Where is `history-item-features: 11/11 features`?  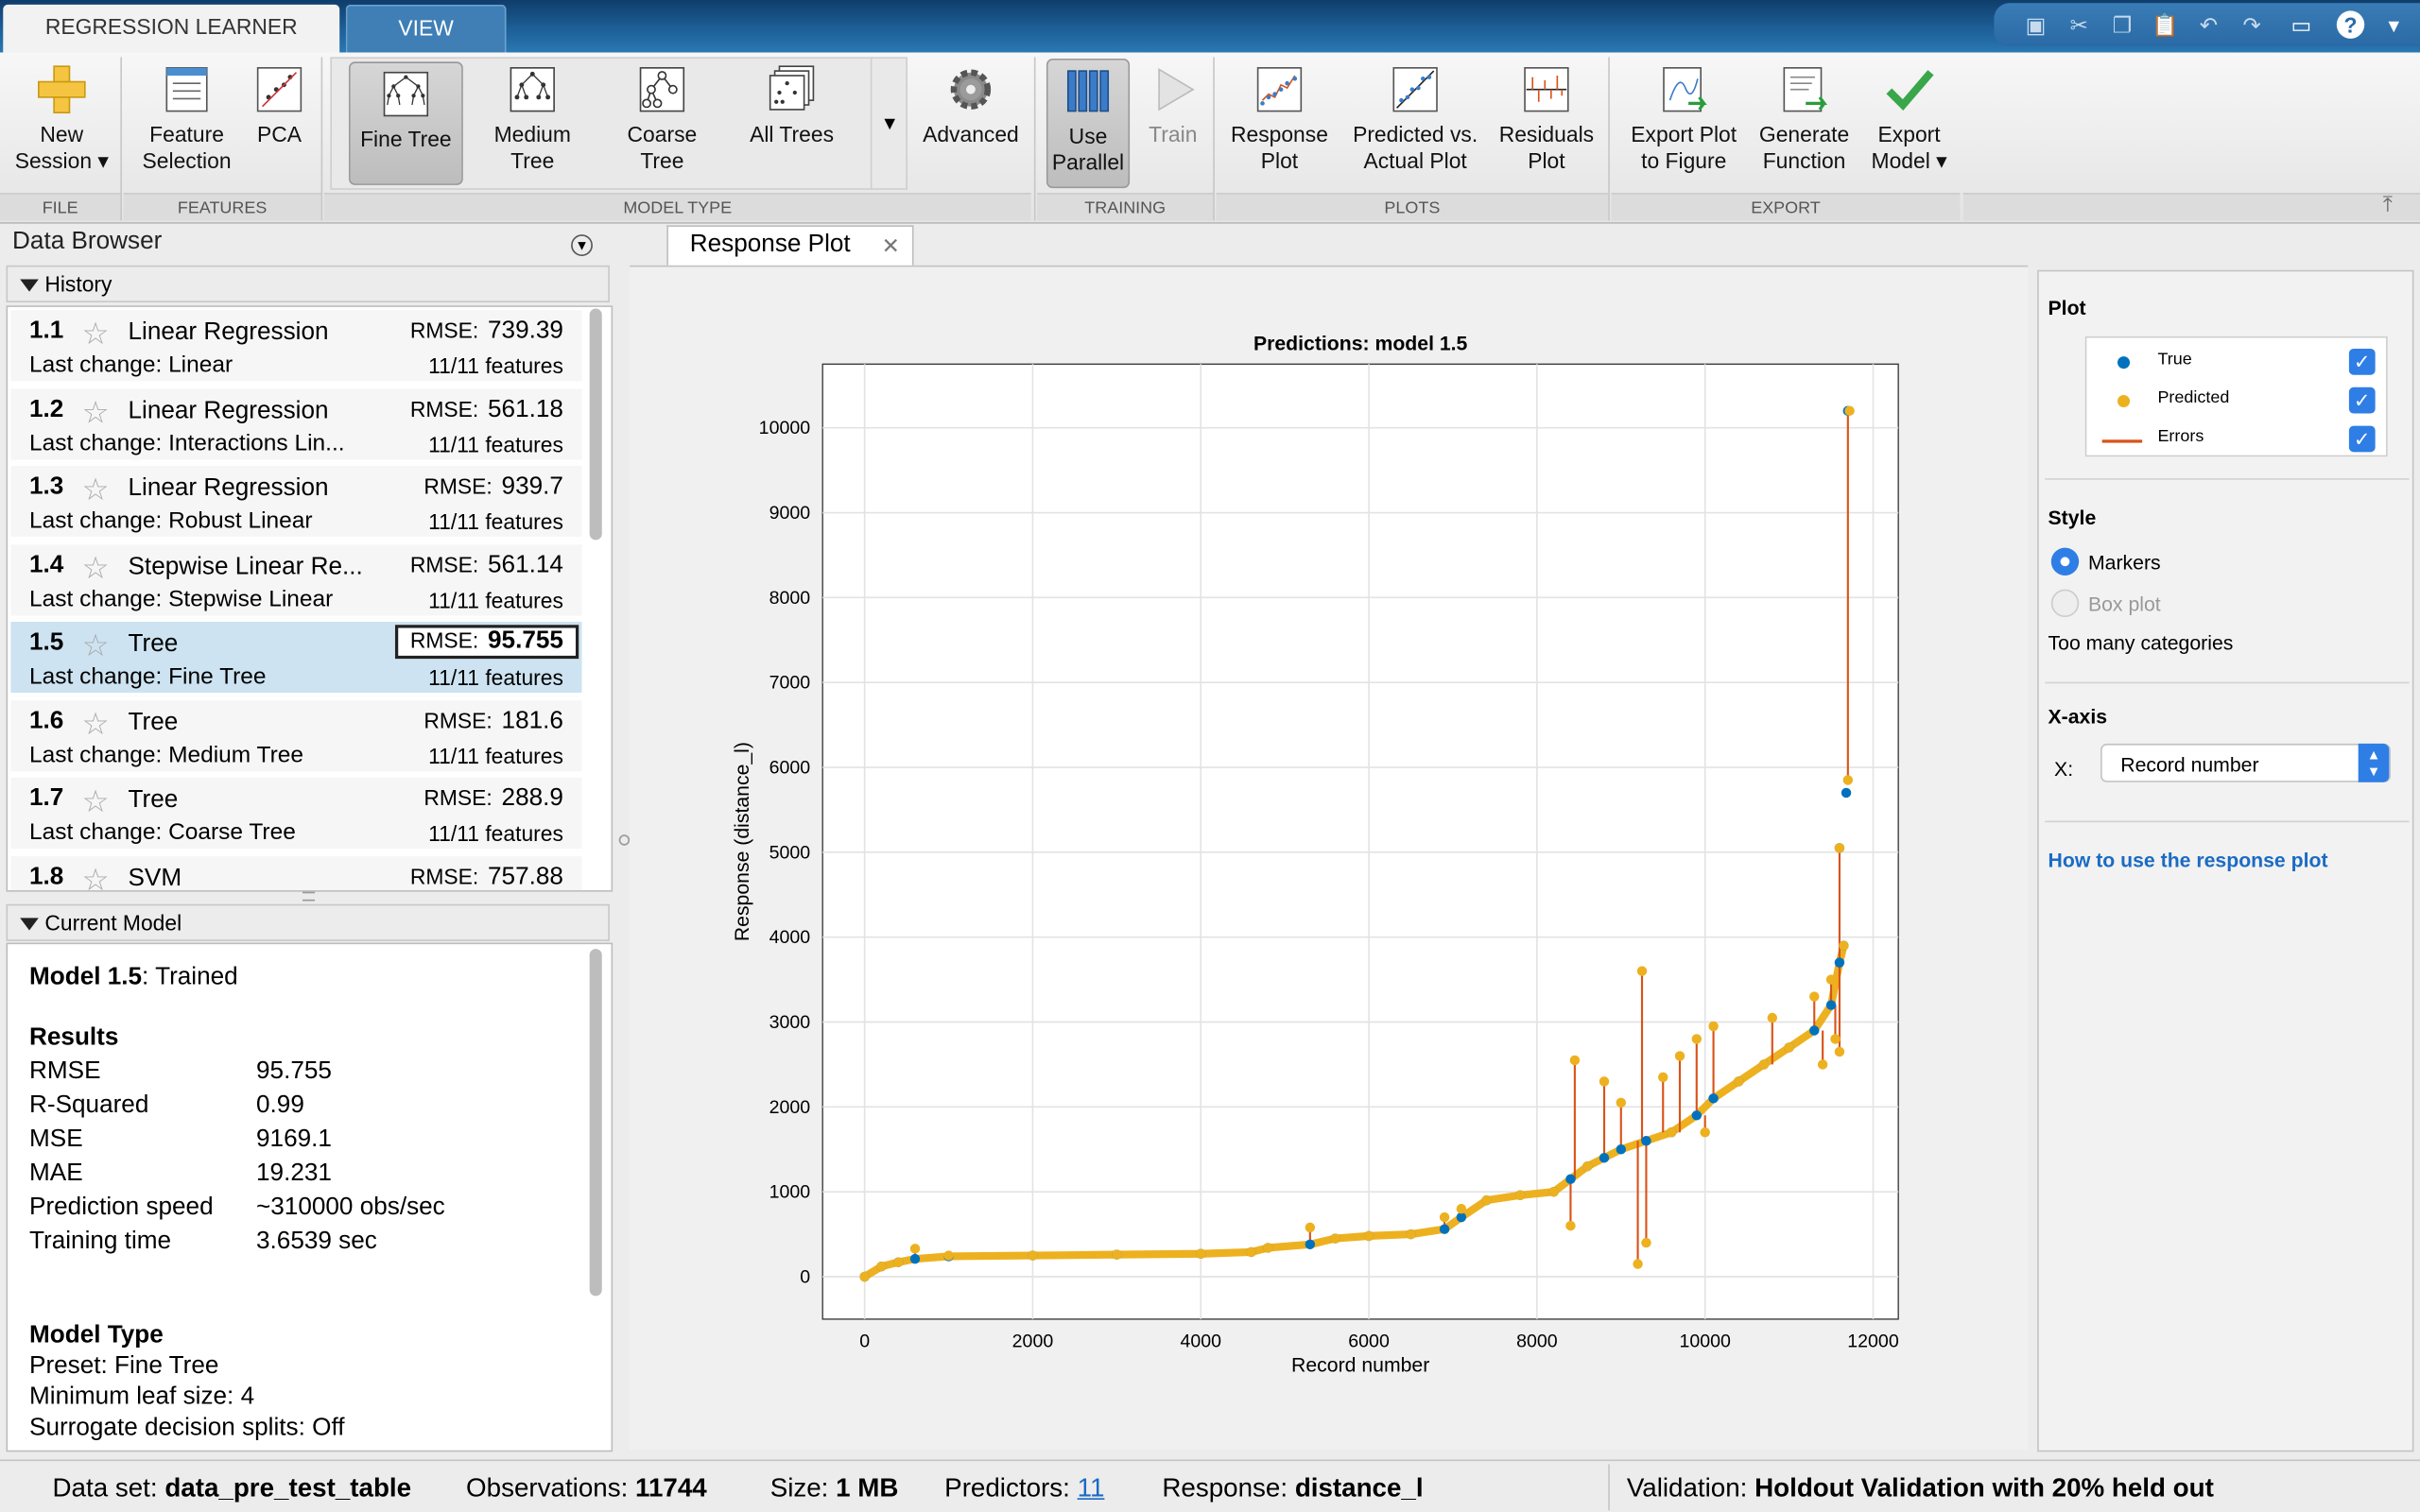 history-item-features: 11/11 features is located at coordinates (495, 599).